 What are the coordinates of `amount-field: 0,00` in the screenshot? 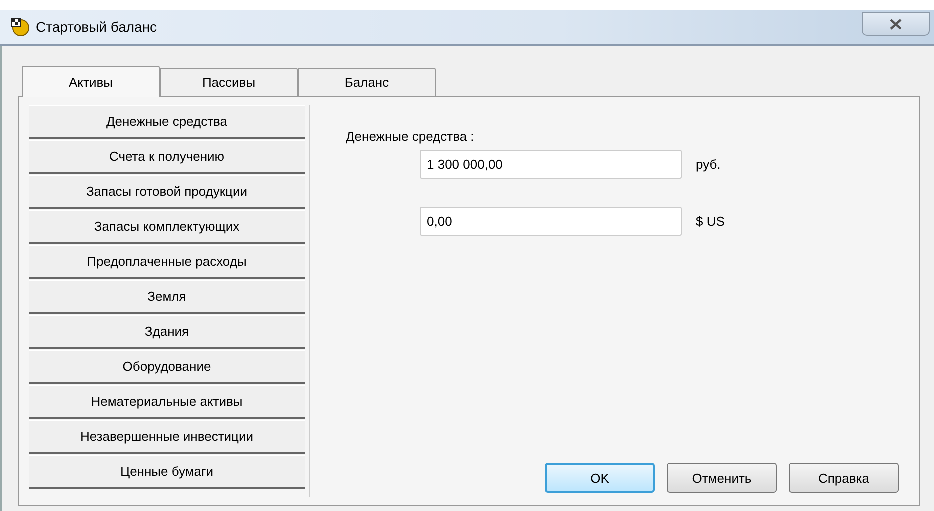 It's located at (551, 221).